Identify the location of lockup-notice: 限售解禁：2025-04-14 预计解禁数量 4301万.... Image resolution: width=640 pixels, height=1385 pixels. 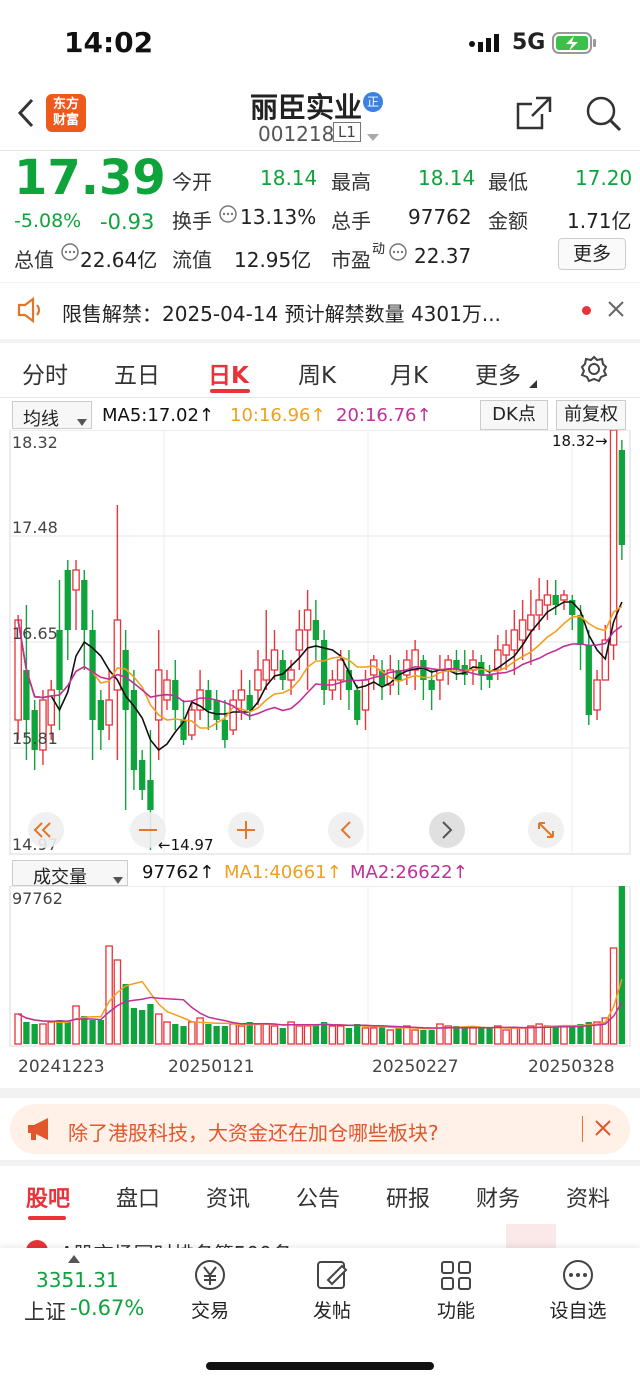
(320, 311).